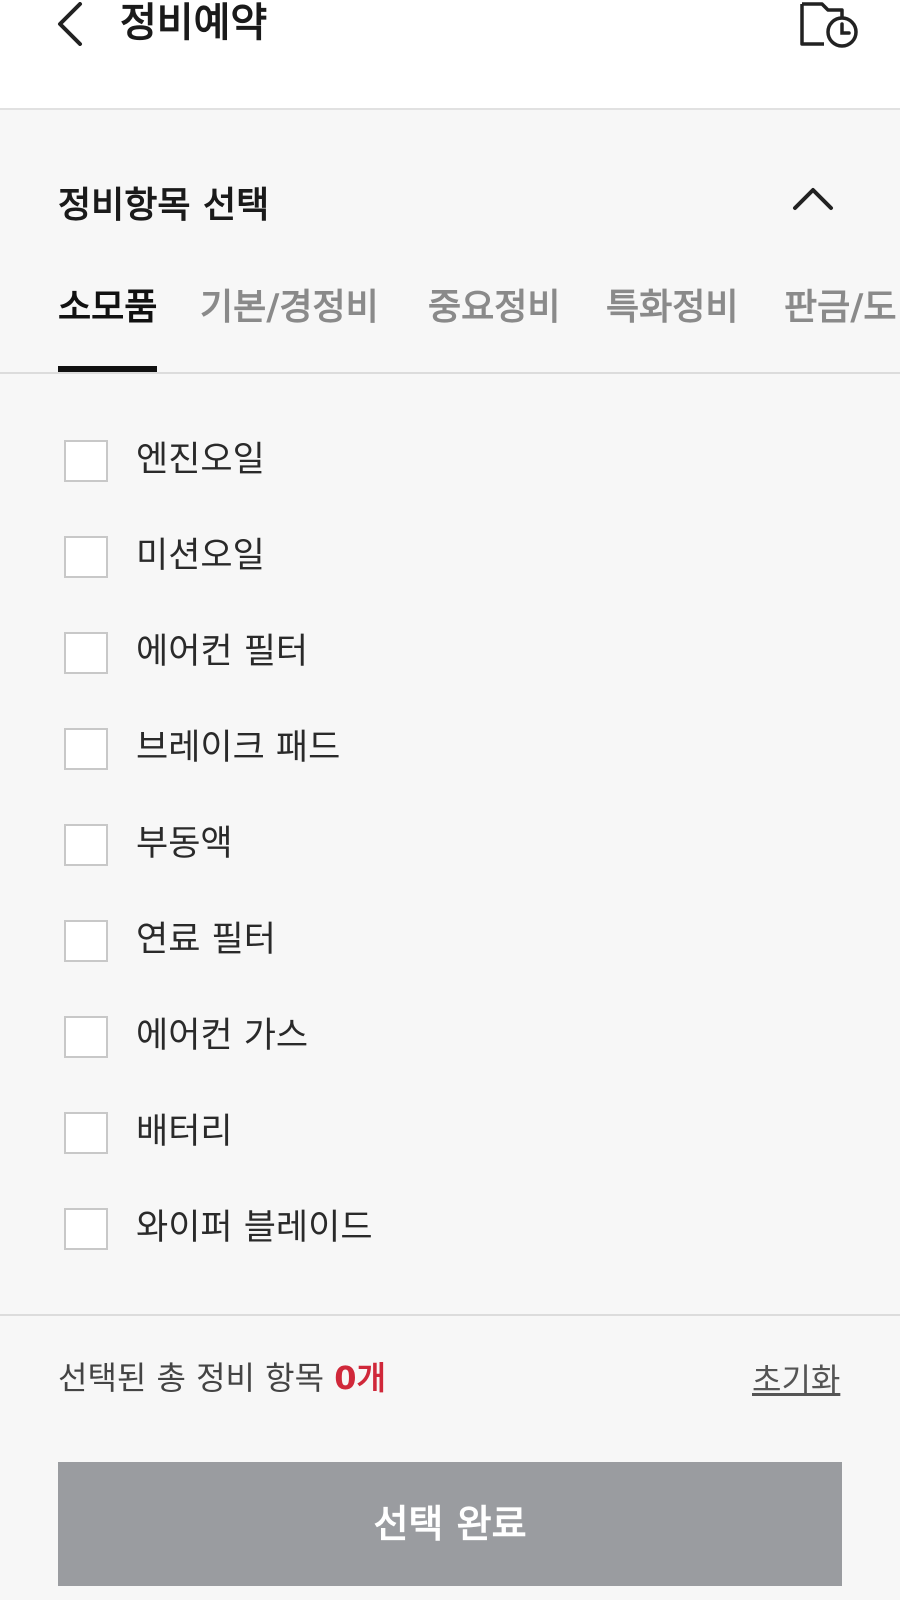  What do you see at coordinates (200, 460) in the screenshot?
I see `item-label: 엔진오일` at bounding box center [200, 460].